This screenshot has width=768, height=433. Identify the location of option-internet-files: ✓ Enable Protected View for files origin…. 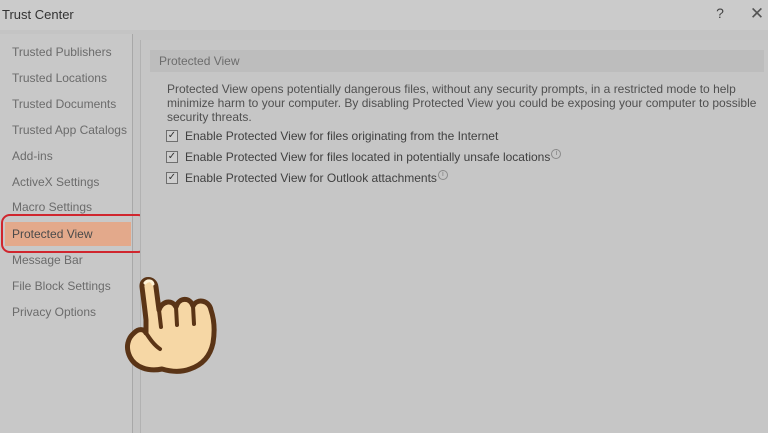
(332, 136).